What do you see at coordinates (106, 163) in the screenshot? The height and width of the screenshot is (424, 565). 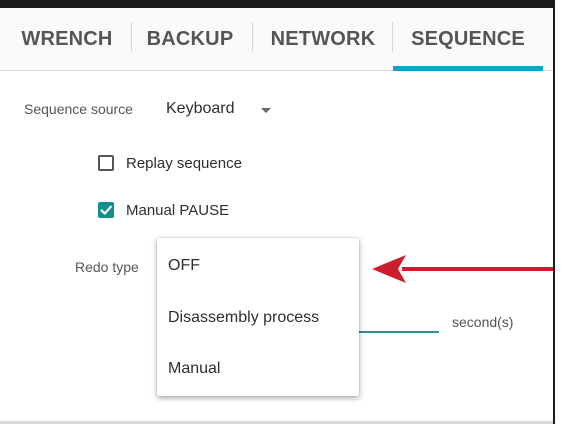 I see `replay-sequence-checkbox` at bounding box center [106, 163].